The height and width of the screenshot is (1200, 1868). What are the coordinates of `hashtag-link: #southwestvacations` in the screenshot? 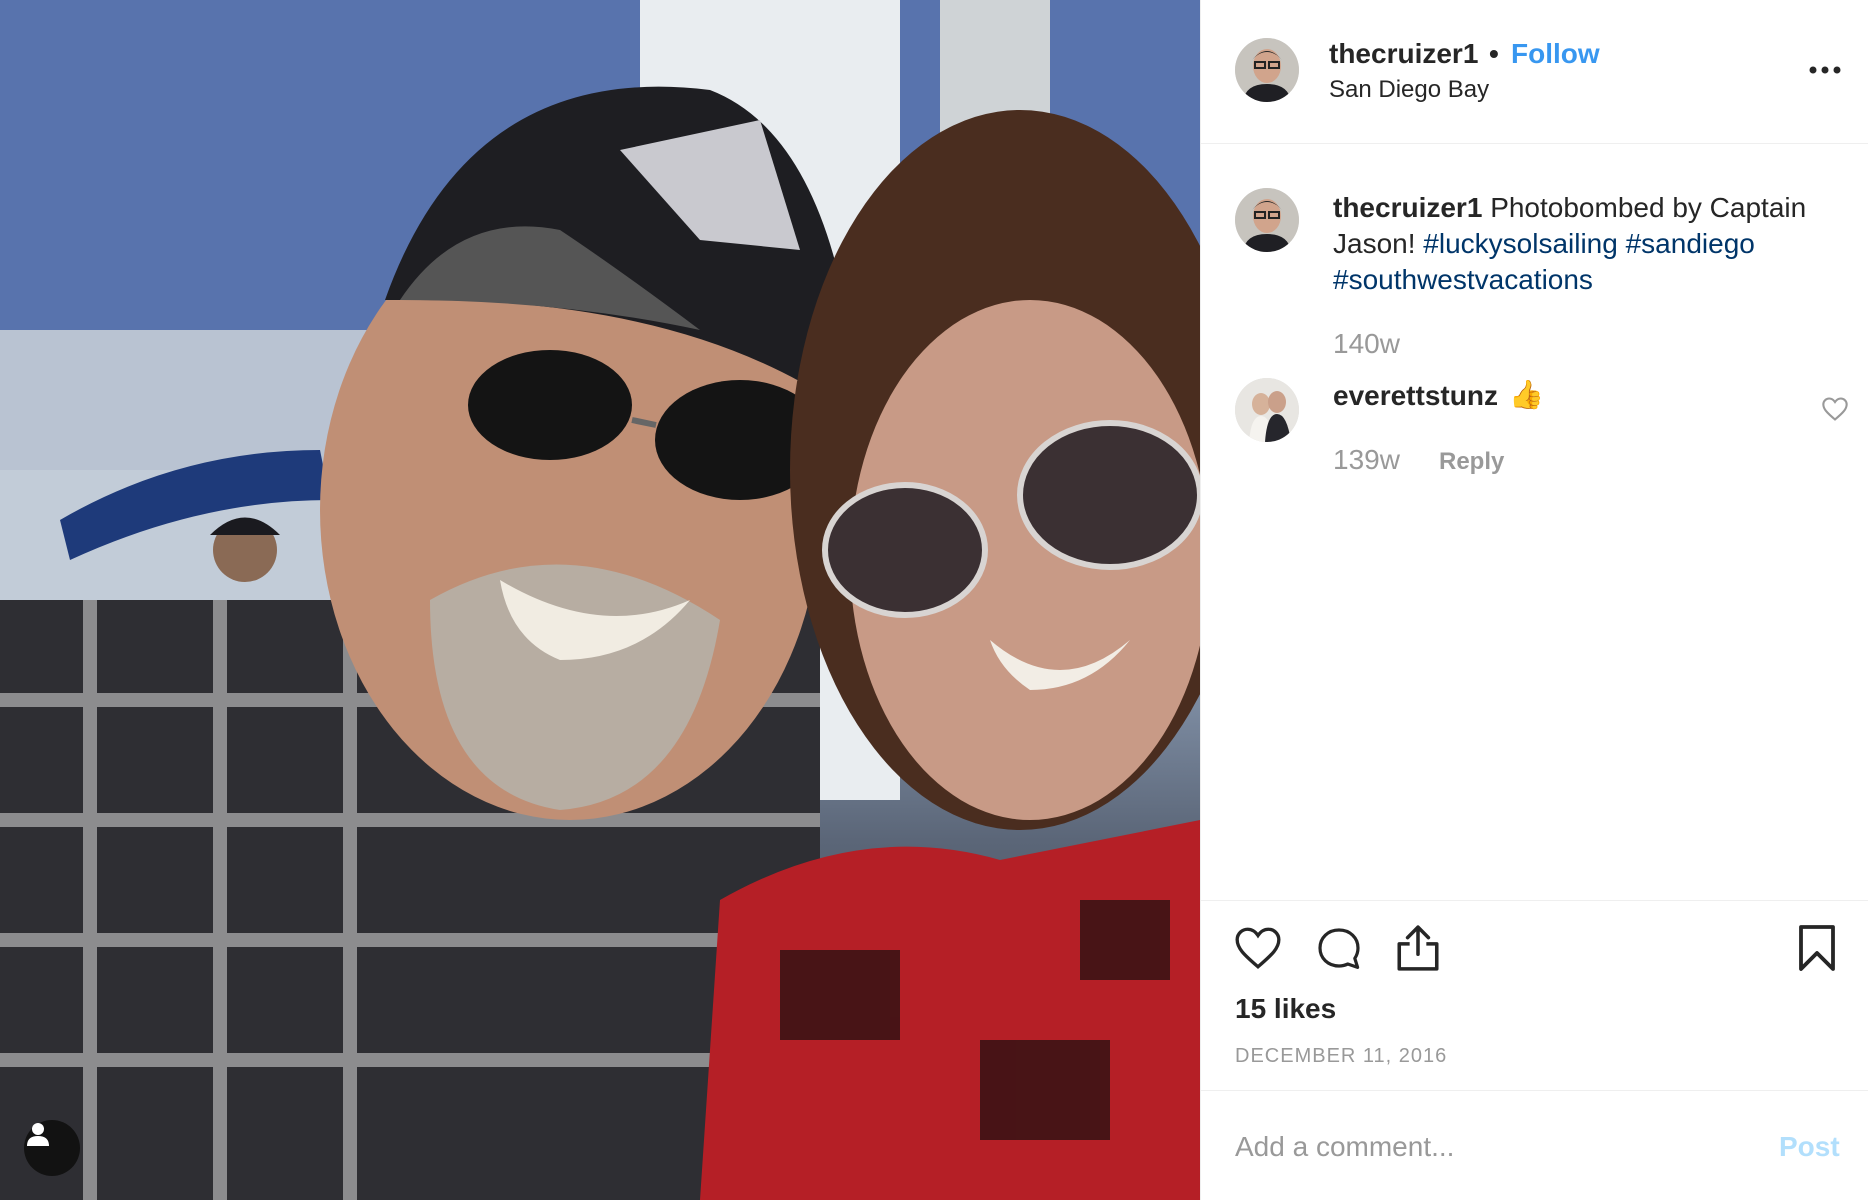 It's located at (1463, 279).